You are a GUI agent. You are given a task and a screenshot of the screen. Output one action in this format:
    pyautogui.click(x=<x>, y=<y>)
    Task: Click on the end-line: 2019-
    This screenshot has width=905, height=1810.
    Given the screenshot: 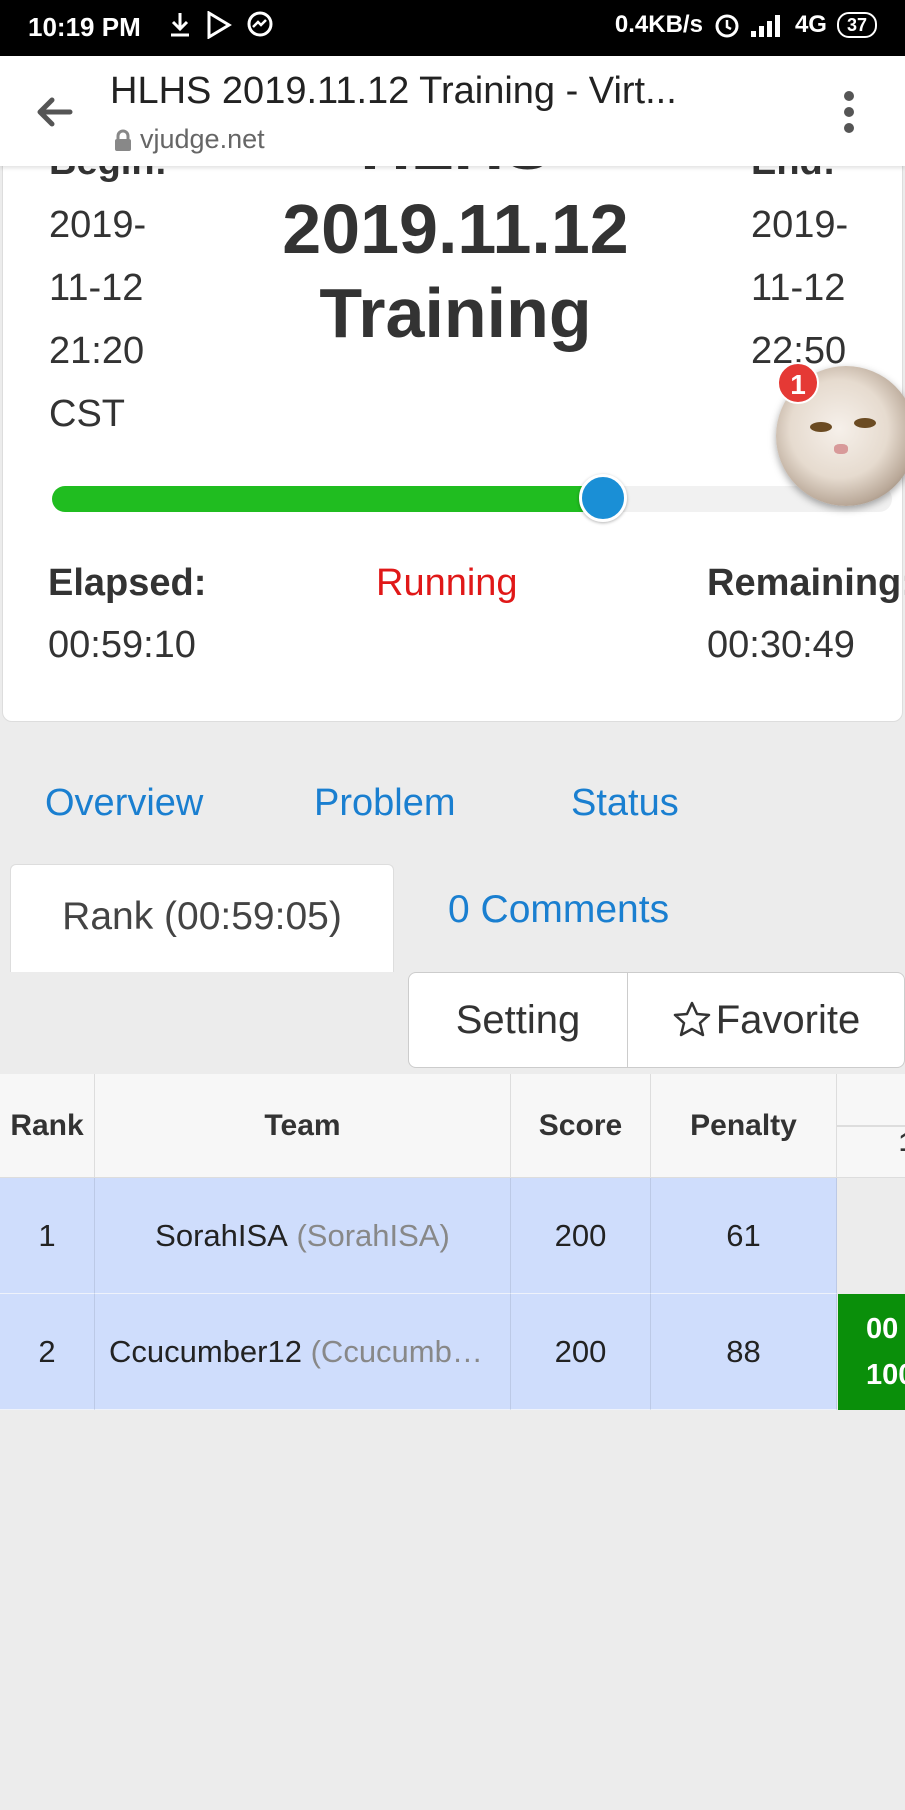 What is the action you would take?
    pyautogui.click(x=800, y=225)
    